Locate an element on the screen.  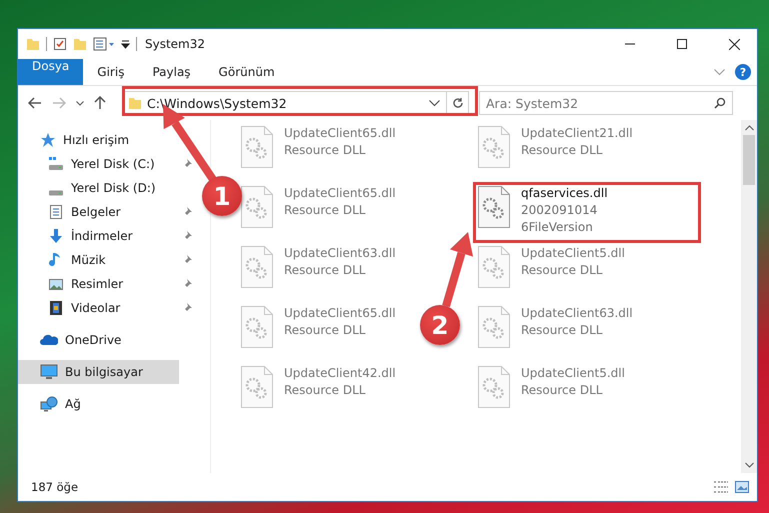
nav-item: Videolar is located at coordinates (72, 308).